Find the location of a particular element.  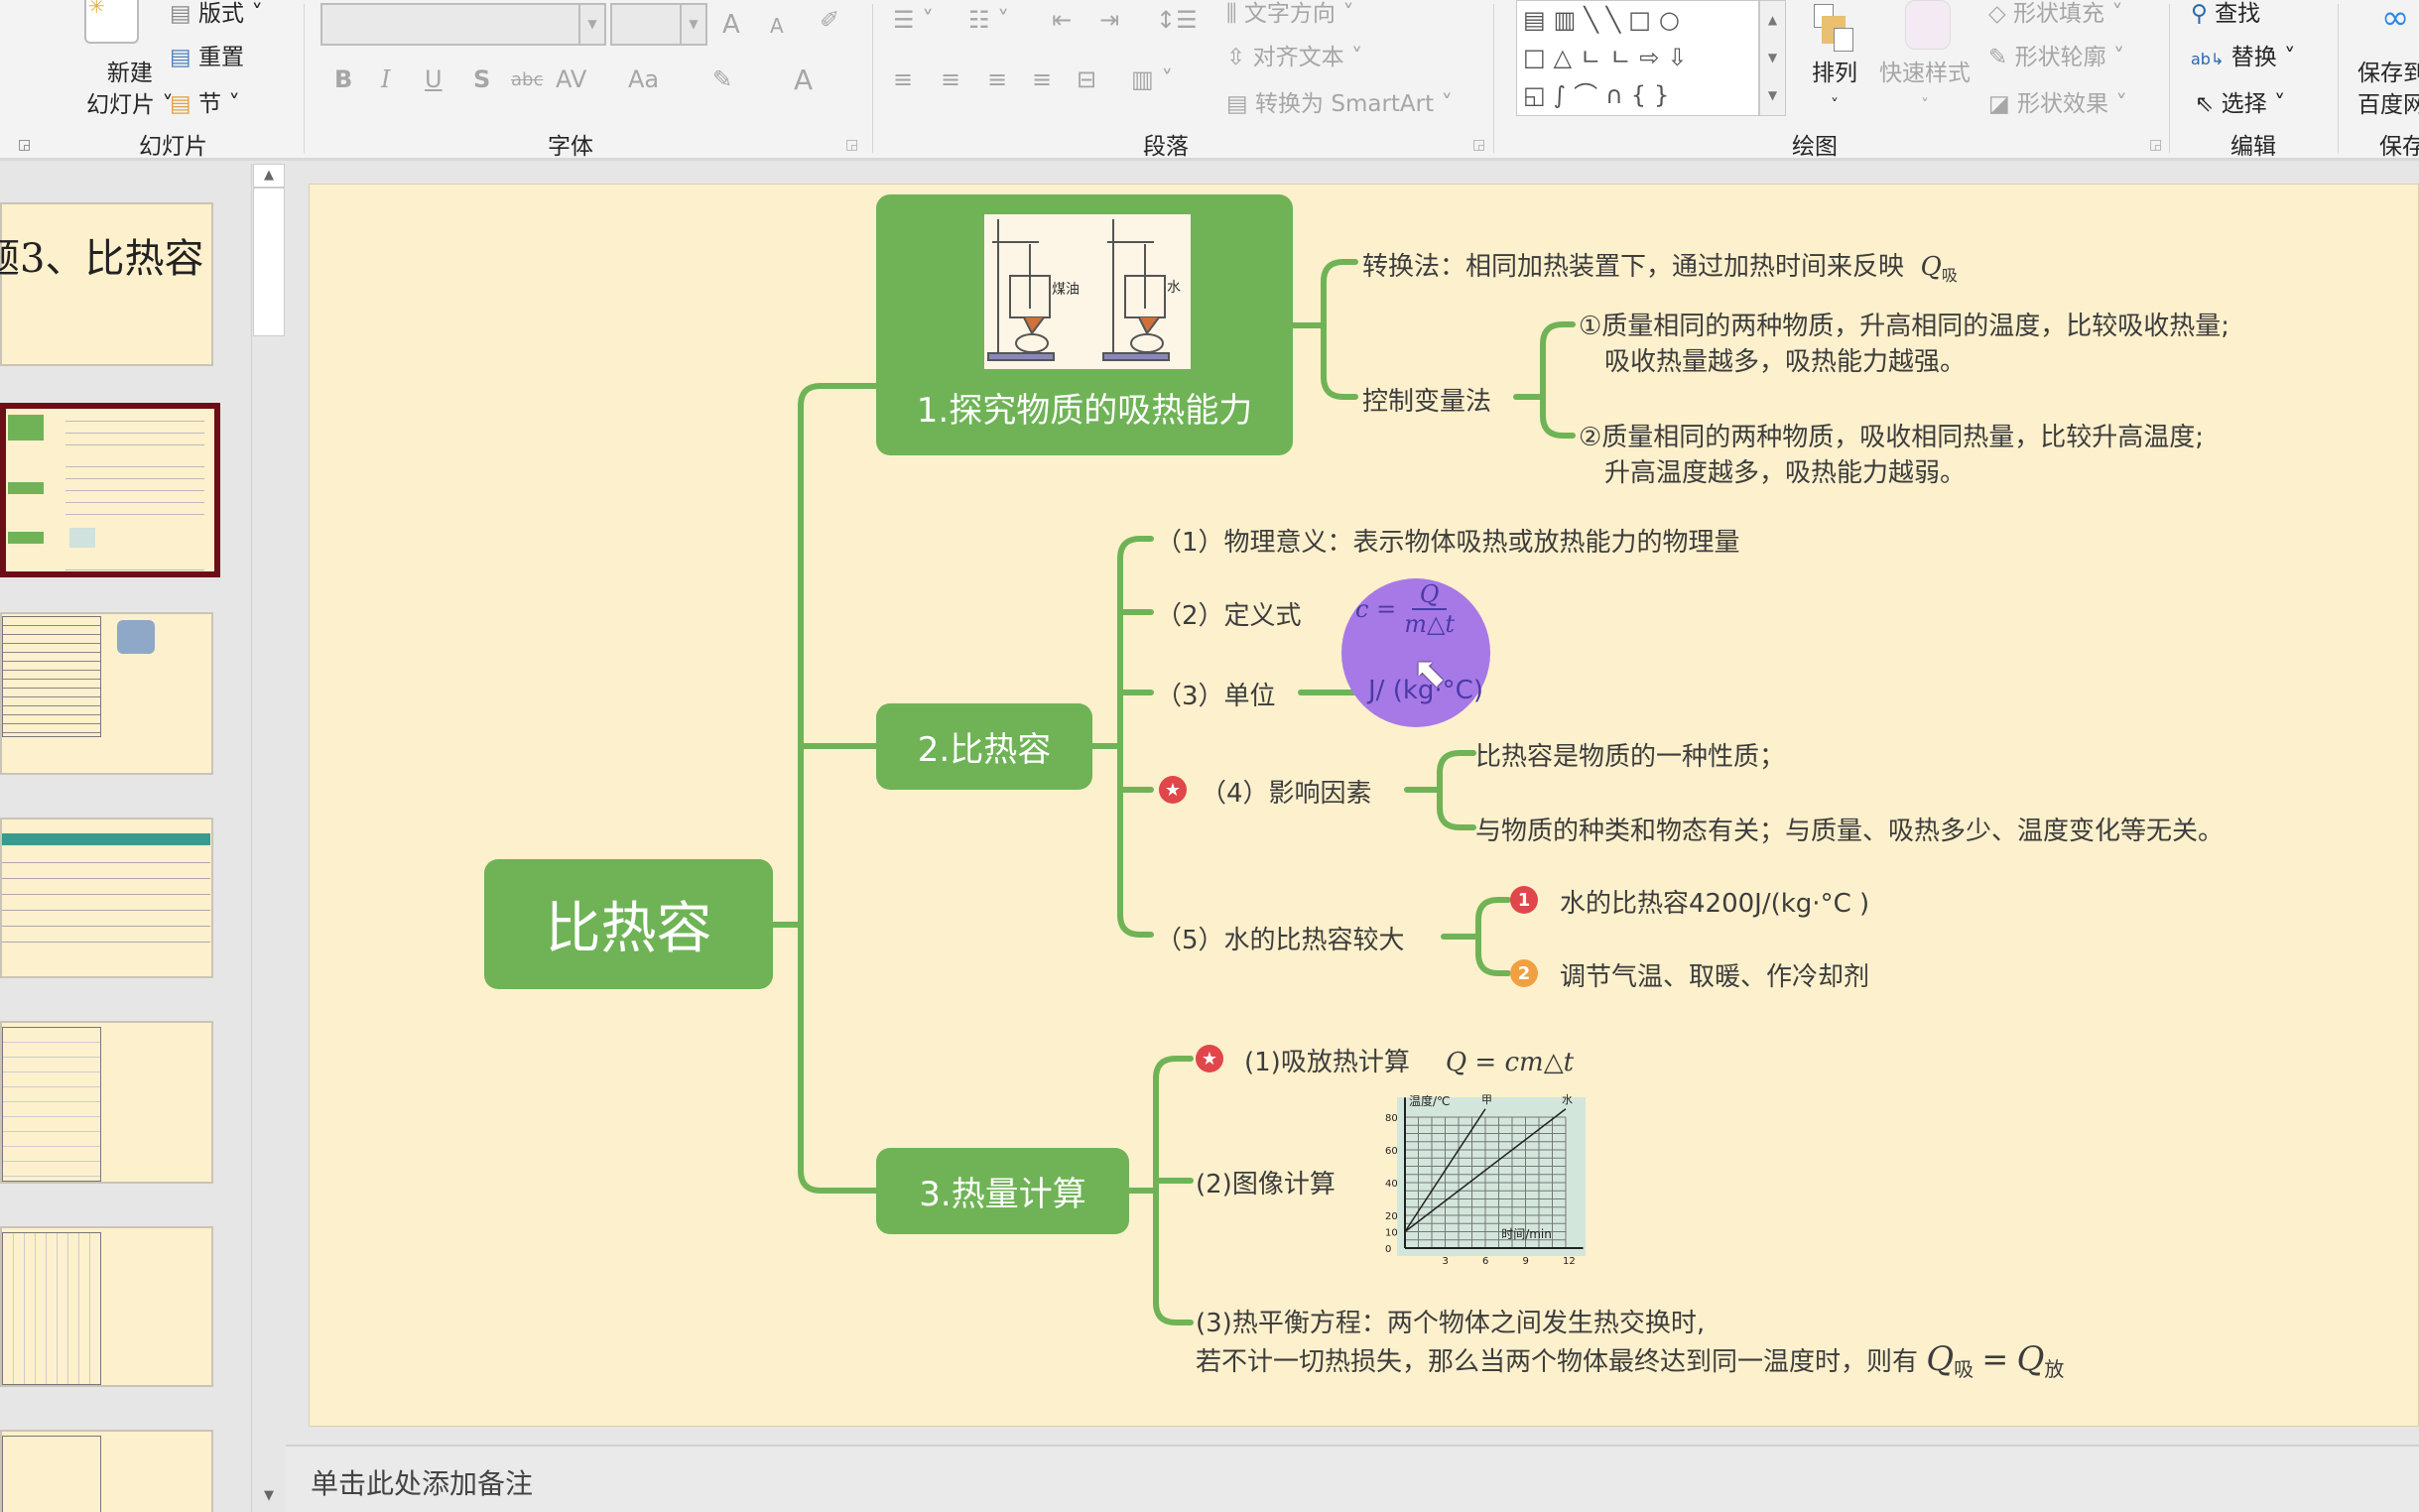

heat-calc-item: (1)吸放热计算 Q = cm△t is located at coordinates (1409, 1060).